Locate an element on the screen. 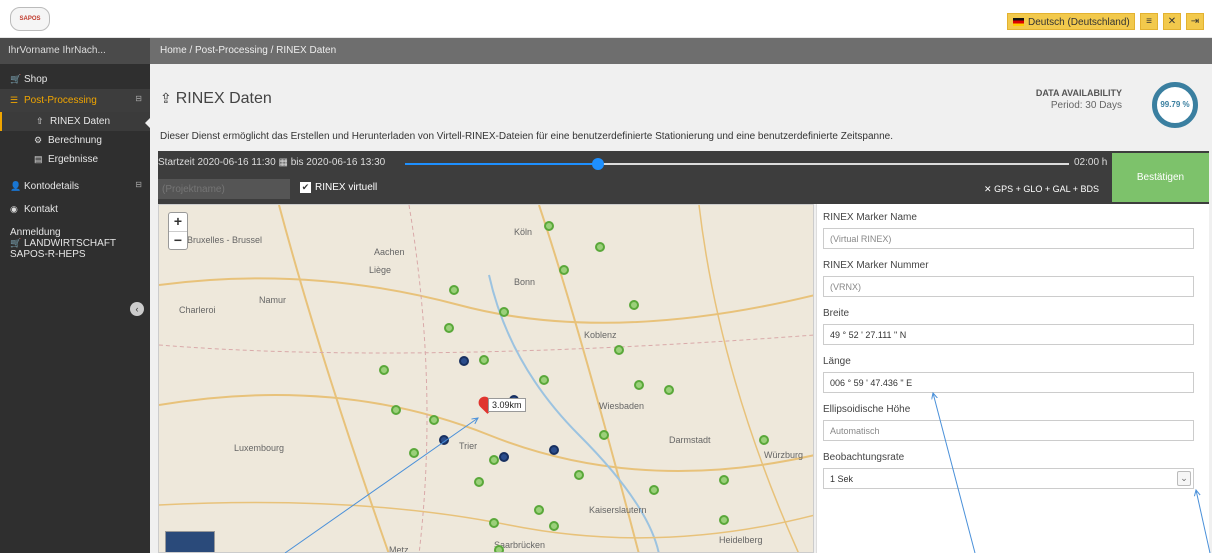 The width and height of the screenshot is (1212, 553). breite-input: 49 ° 52 ' 27.111 " N is located at coordinates (1008, 334).